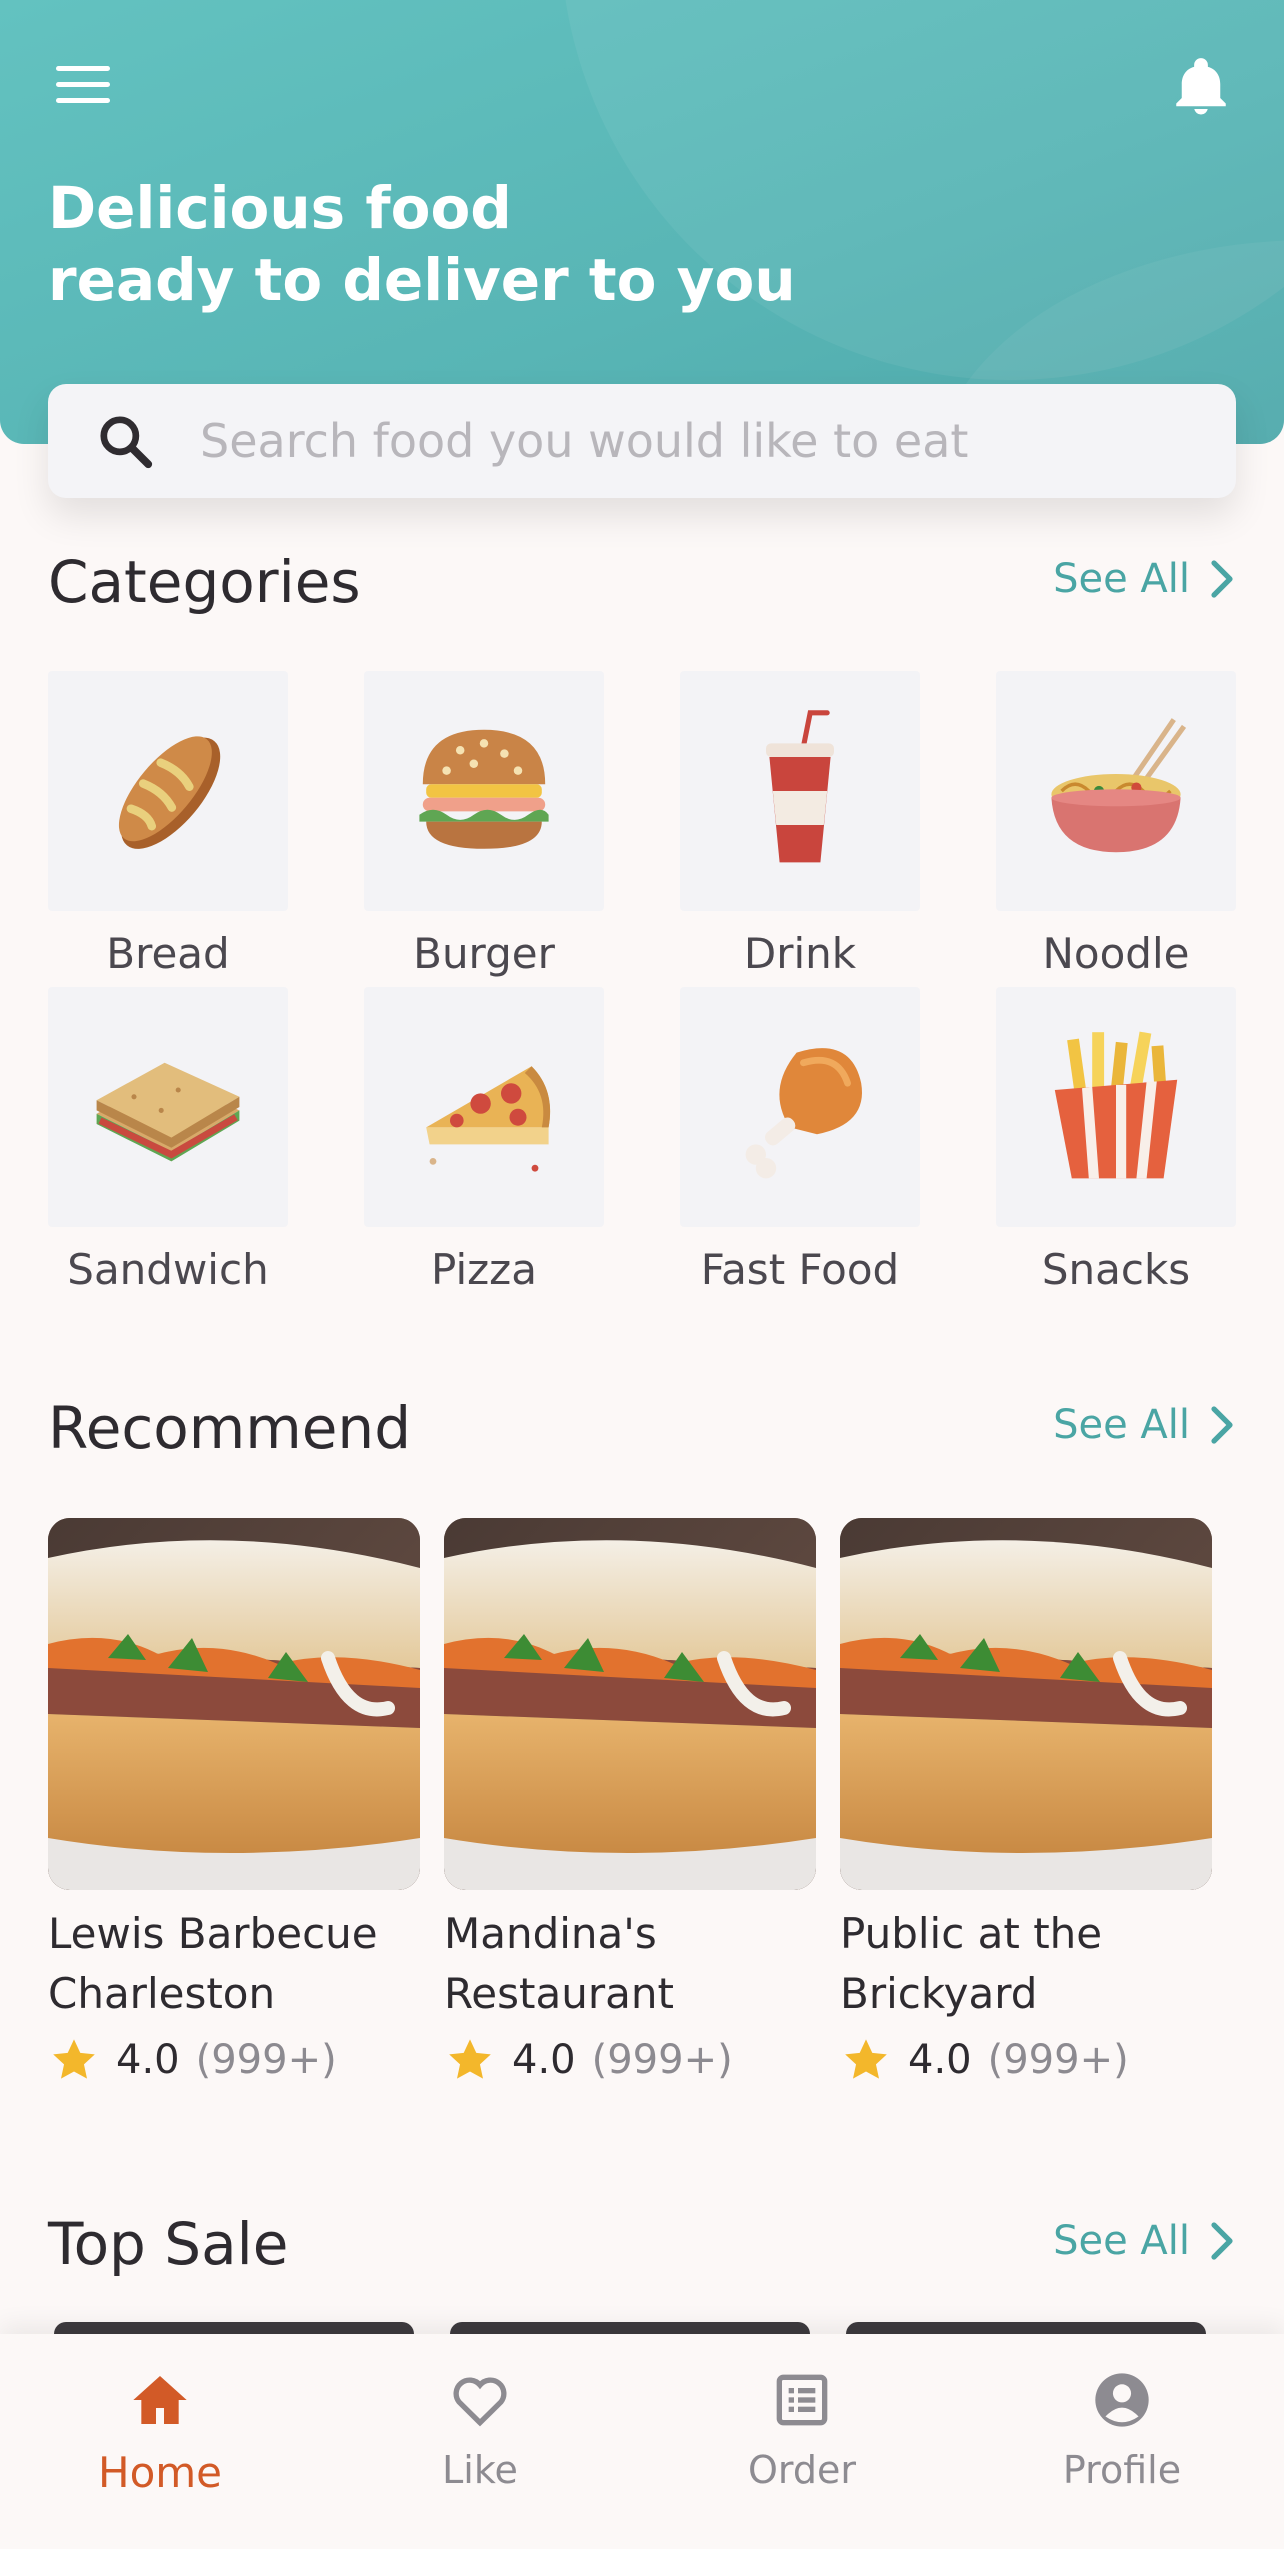  What do you see at coordinates (480, 2470) in the screenshot?
I see `nav-label: Like` at bounding box center [480, 2470].